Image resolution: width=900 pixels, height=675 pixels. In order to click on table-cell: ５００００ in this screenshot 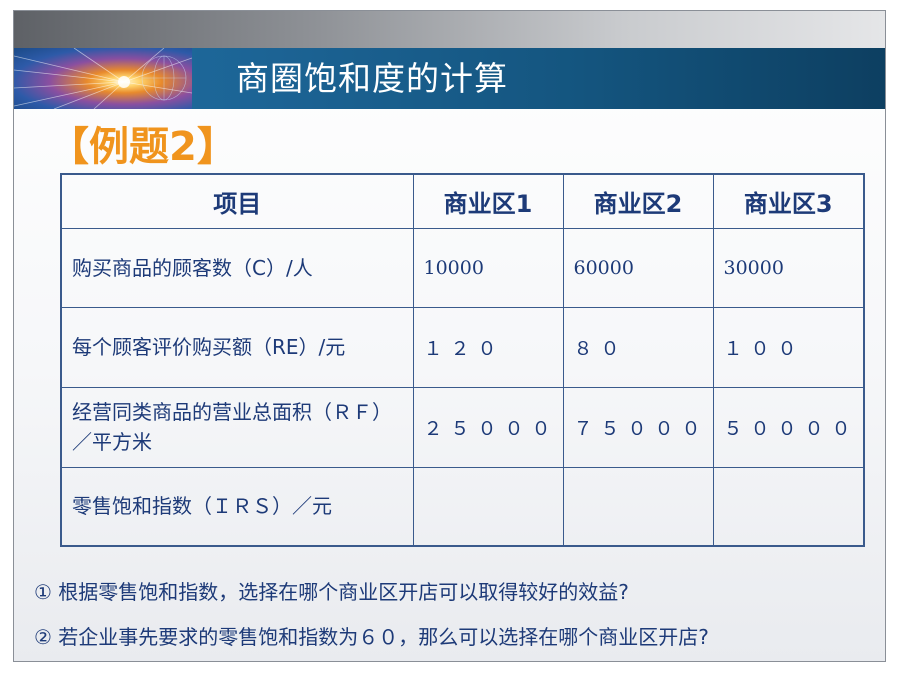, I will do `click(788, 427)`.